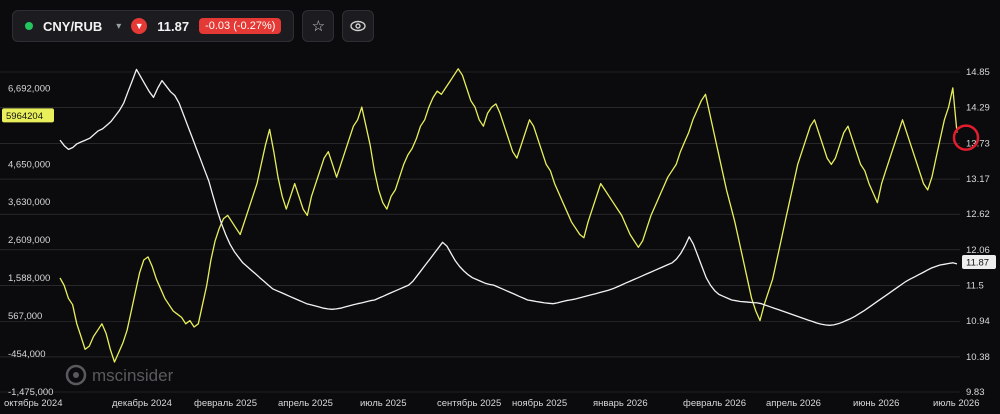  I want to click on x-tick-label: ноябрь 2025, so click(539, 403).